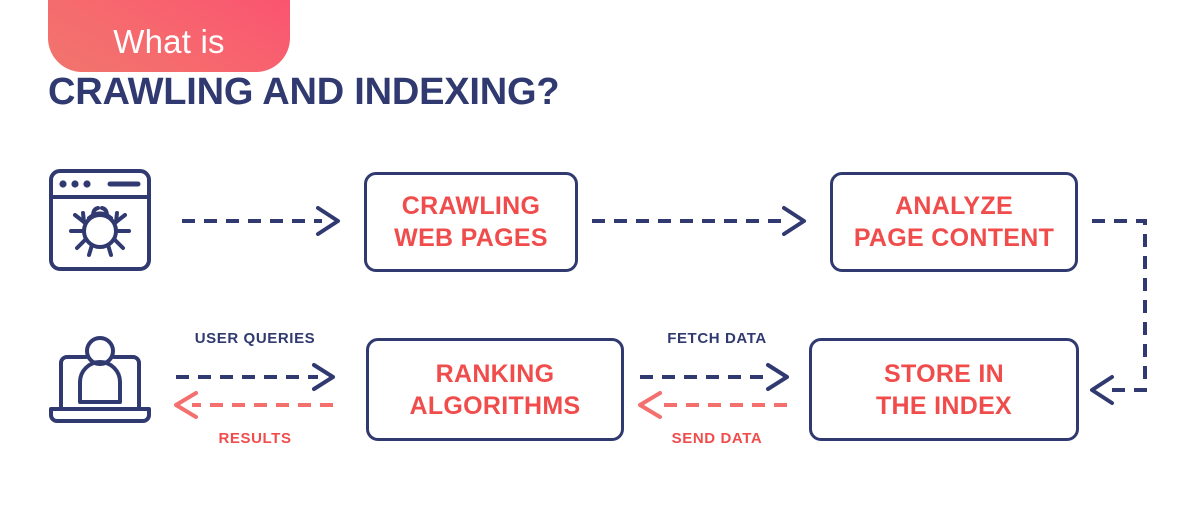 The width and height of the screenshot is (1200, 513). Describe the element at coordinates (1118, 312) in the screenshot. I see `connector-analyze-to-store` at that location.